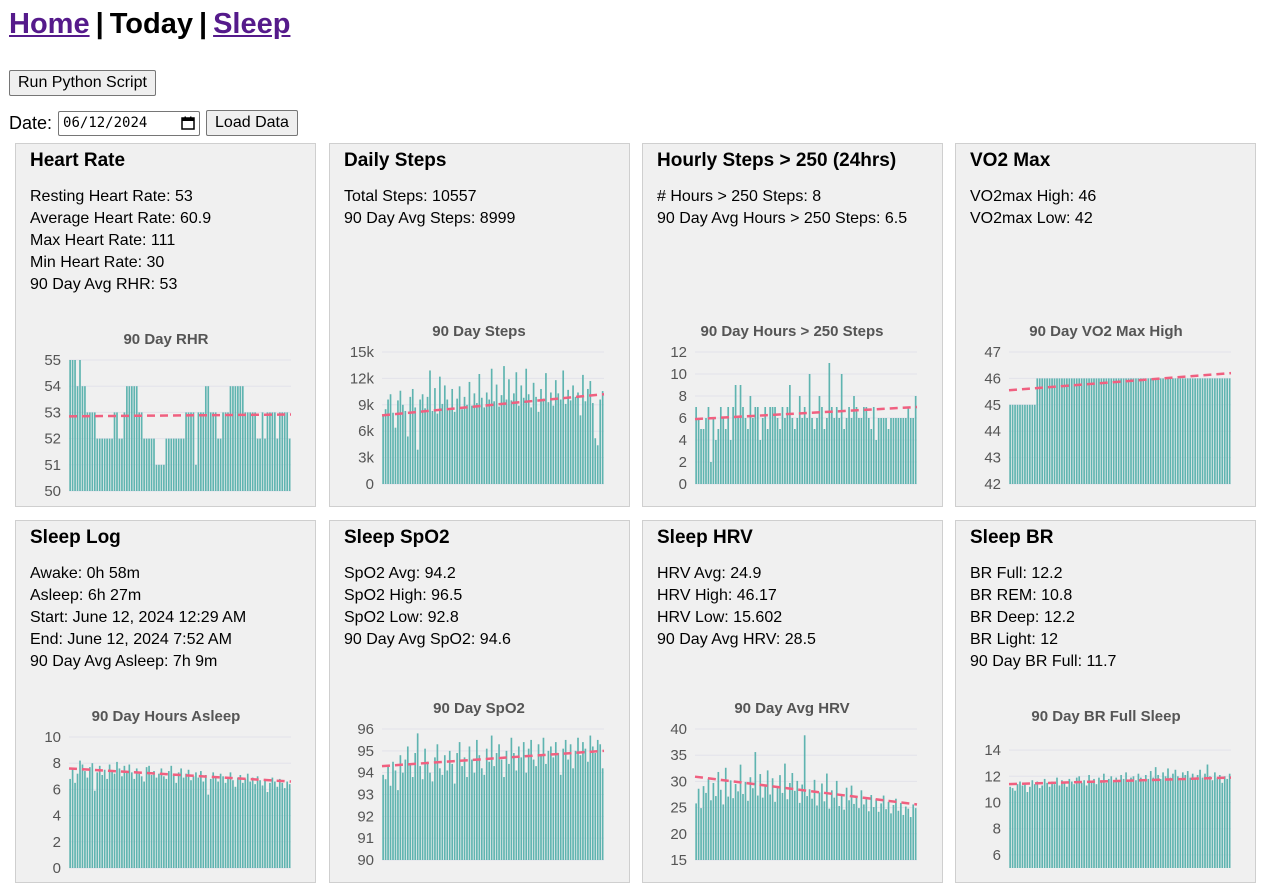 Image resolution: width=1272 pixels, height=883 pixels. I want to click on y-tick-label: 50, so click(52, 491).